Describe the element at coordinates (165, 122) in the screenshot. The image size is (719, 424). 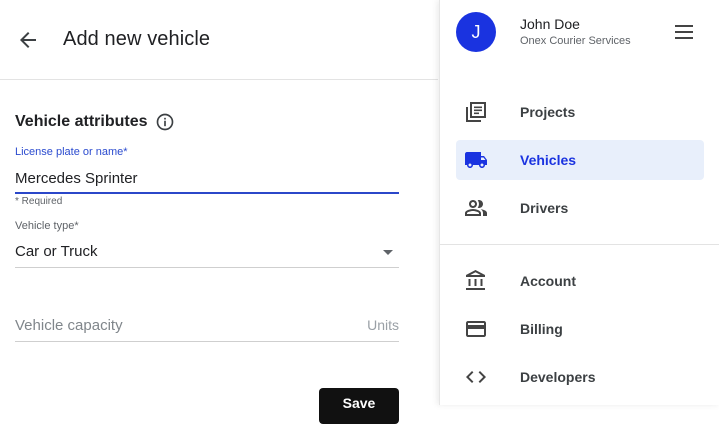
I see `info-icon` at that location.